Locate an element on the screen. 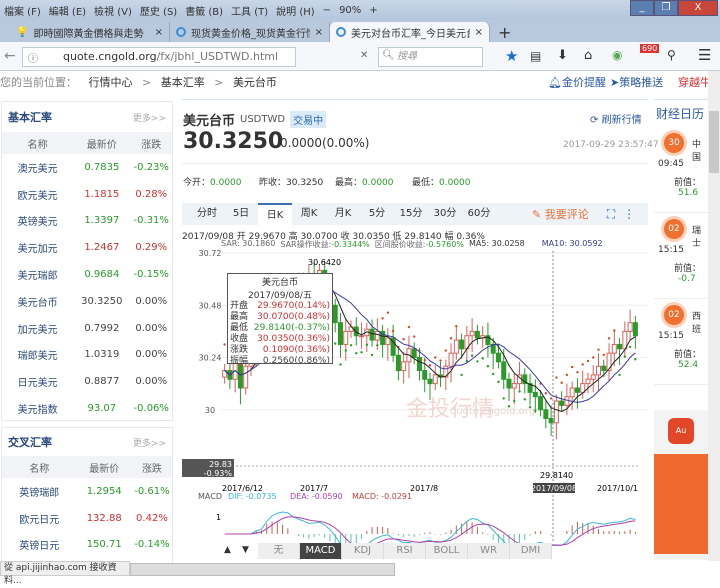 This screenshot has width=720, height=588. period-tab: 周K is located at coordinates (309, 214).